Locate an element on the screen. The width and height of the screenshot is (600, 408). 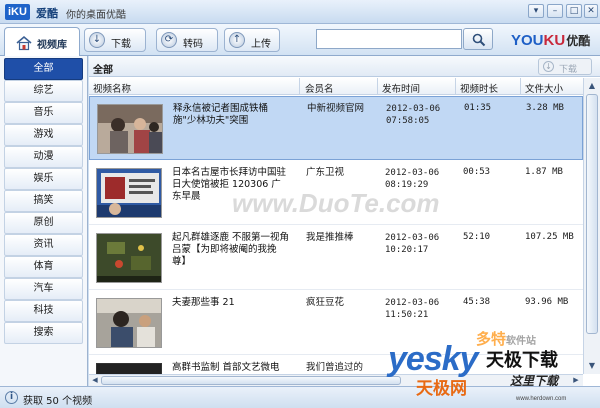
youku-brand-logo: YOUKU优酷 is located at coordinates (551, 40).